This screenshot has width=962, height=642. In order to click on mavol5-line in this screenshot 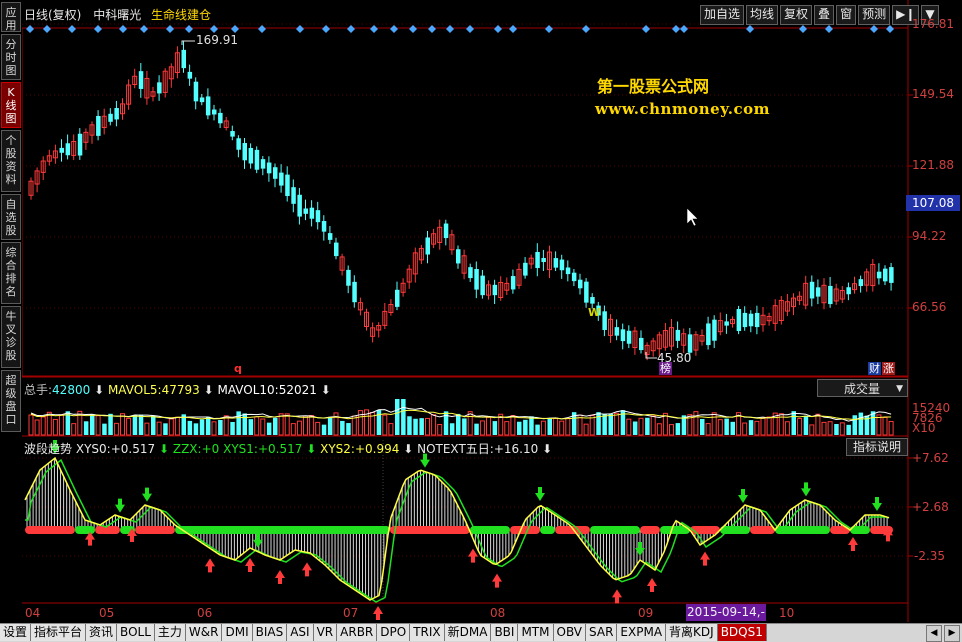, I will do `click(461, 414)`.